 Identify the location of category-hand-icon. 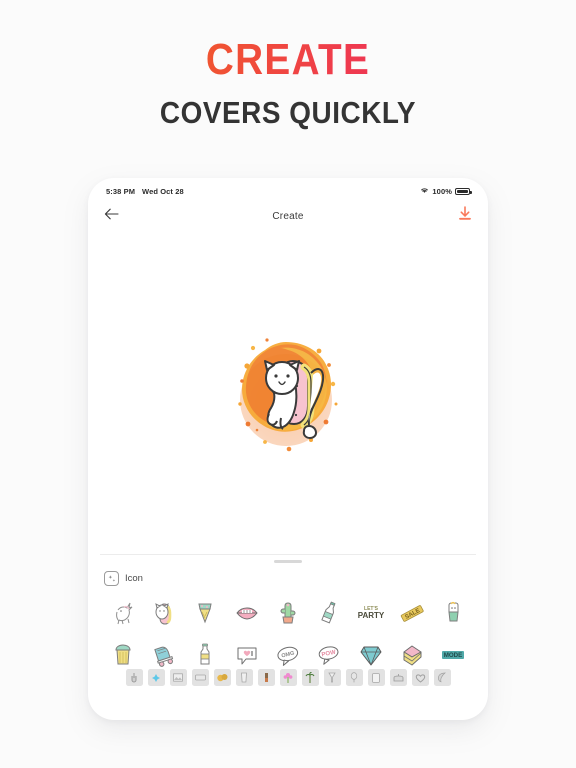
(134, 677).